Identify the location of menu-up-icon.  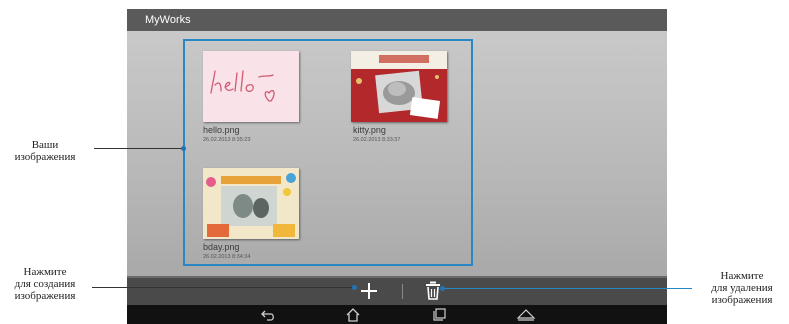
(526, 314).